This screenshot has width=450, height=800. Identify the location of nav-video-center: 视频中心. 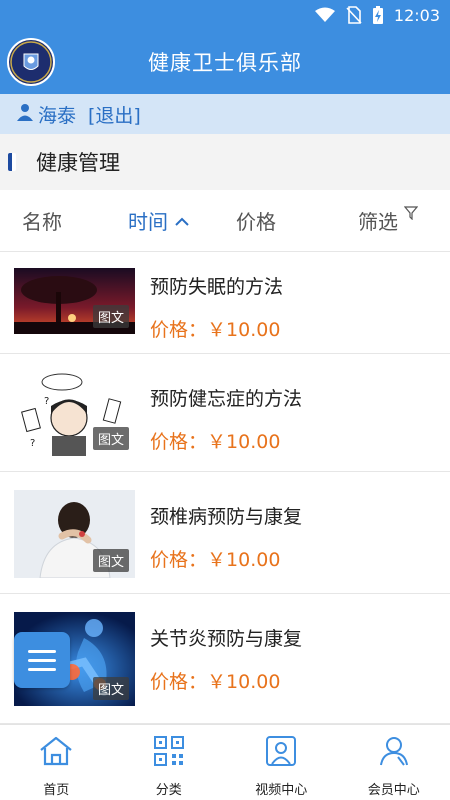
(281, 762).